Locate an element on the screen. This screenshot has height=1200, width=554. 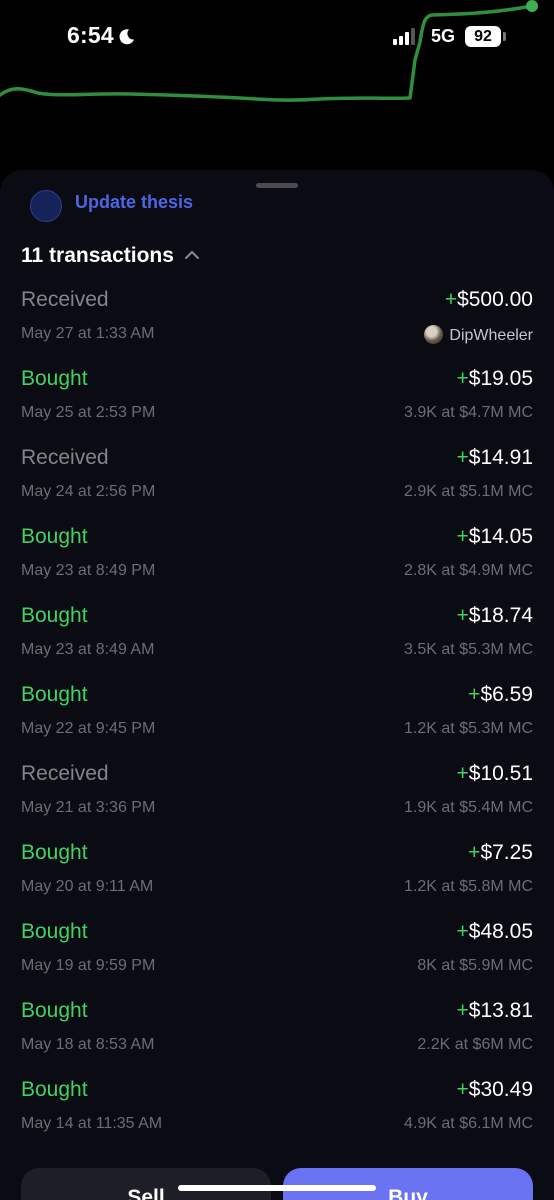
transaction-amount: +$14.05 is located at coordinates (495, 537).